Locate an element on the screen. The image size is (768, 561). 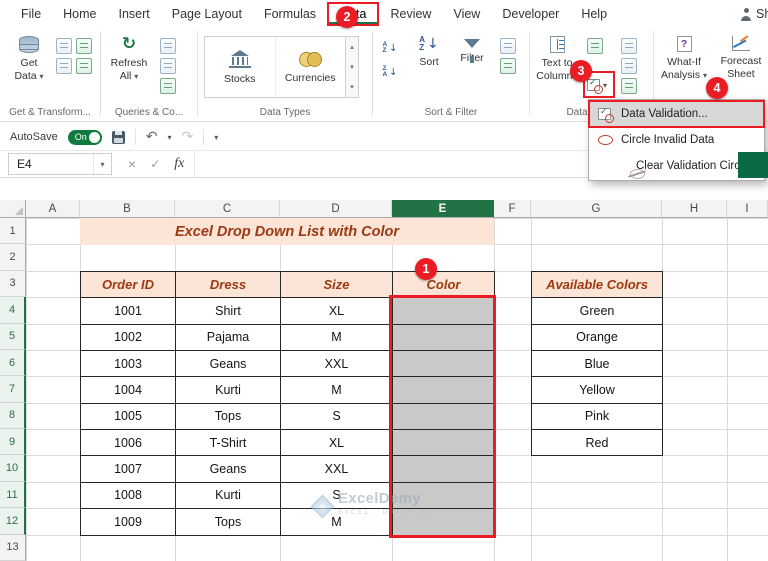
table-header-cell-size: Size is located at coordinates (336, 284).